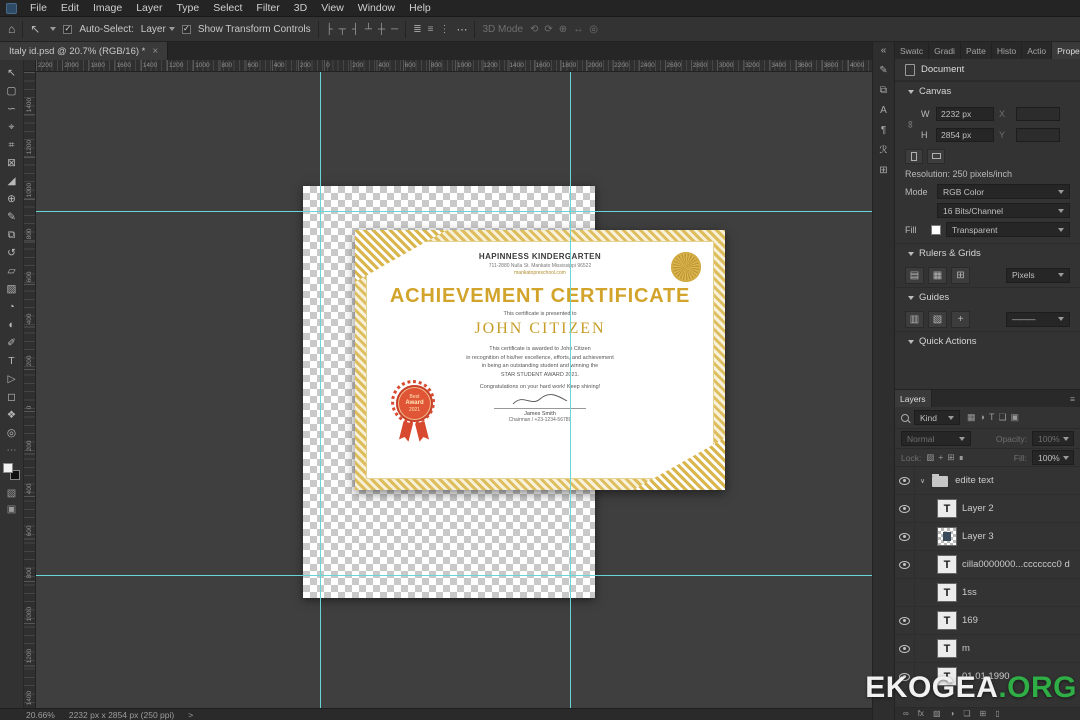  Describe the element at coordinates (12, 91) in the screenshot. I see `tool-button: ▢` at that location.